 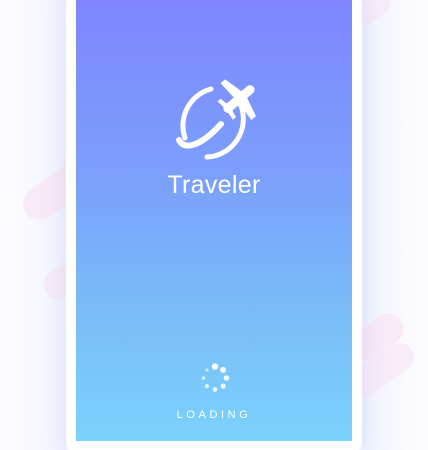 I want to click on background-fade-left, so click(x=37, y=225).